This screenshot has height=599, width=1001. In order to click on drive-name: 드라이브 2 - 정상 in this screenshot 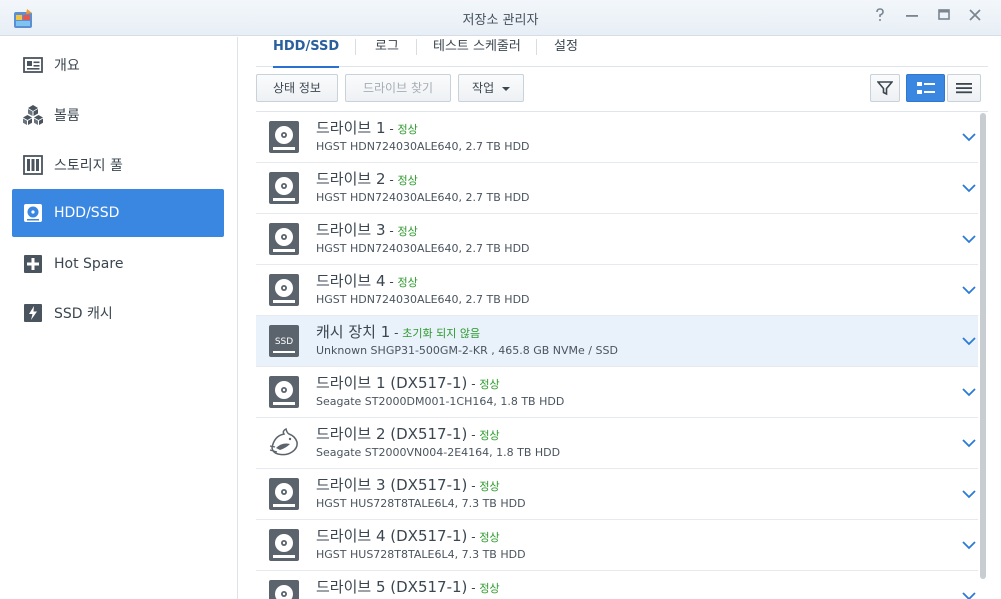, I will do `click(367, 178)`.